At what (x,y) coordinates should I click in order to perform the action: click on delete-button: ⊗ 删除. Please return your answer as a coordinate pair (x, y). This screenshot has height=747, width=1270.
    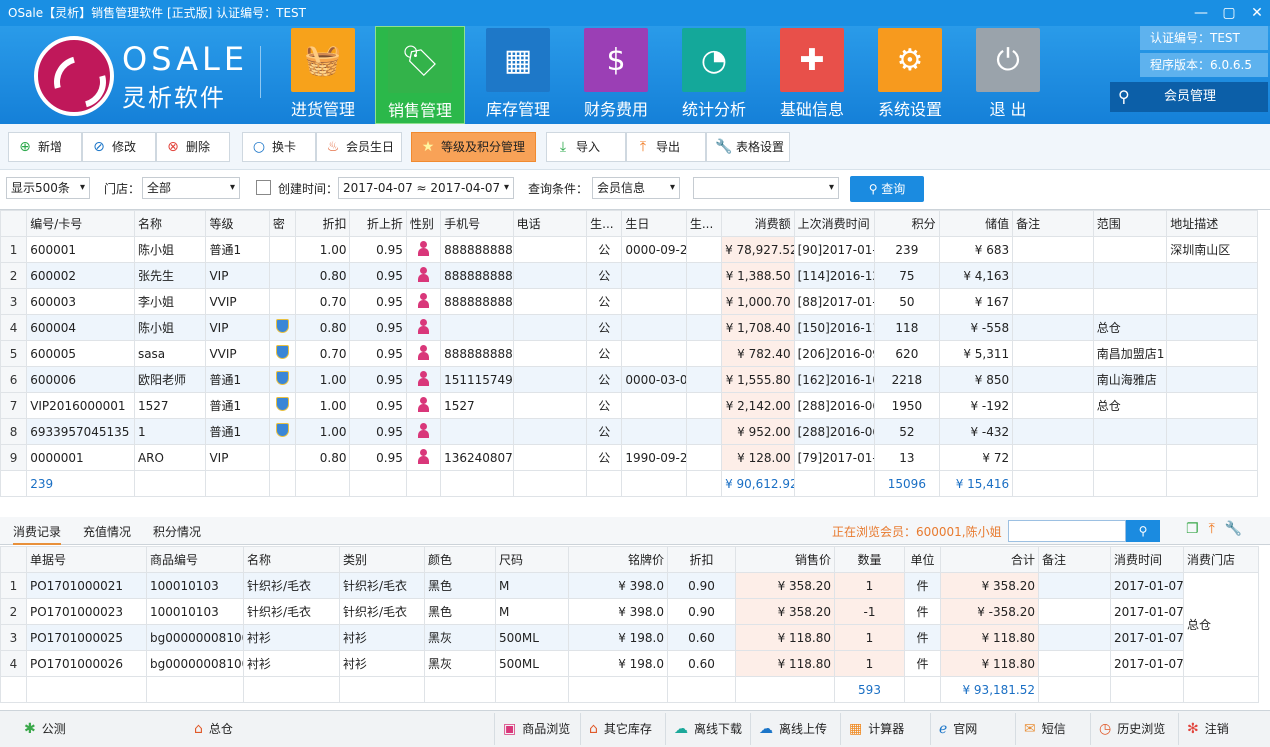
    Looking at the image, I should click on (193, 147).